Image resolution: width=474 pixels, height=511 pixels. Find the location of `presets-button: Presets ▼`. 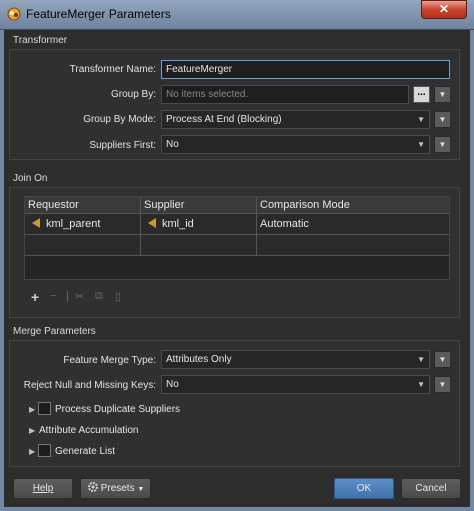

presets-button: Presets ▼ is located at coordinates (115, 488).